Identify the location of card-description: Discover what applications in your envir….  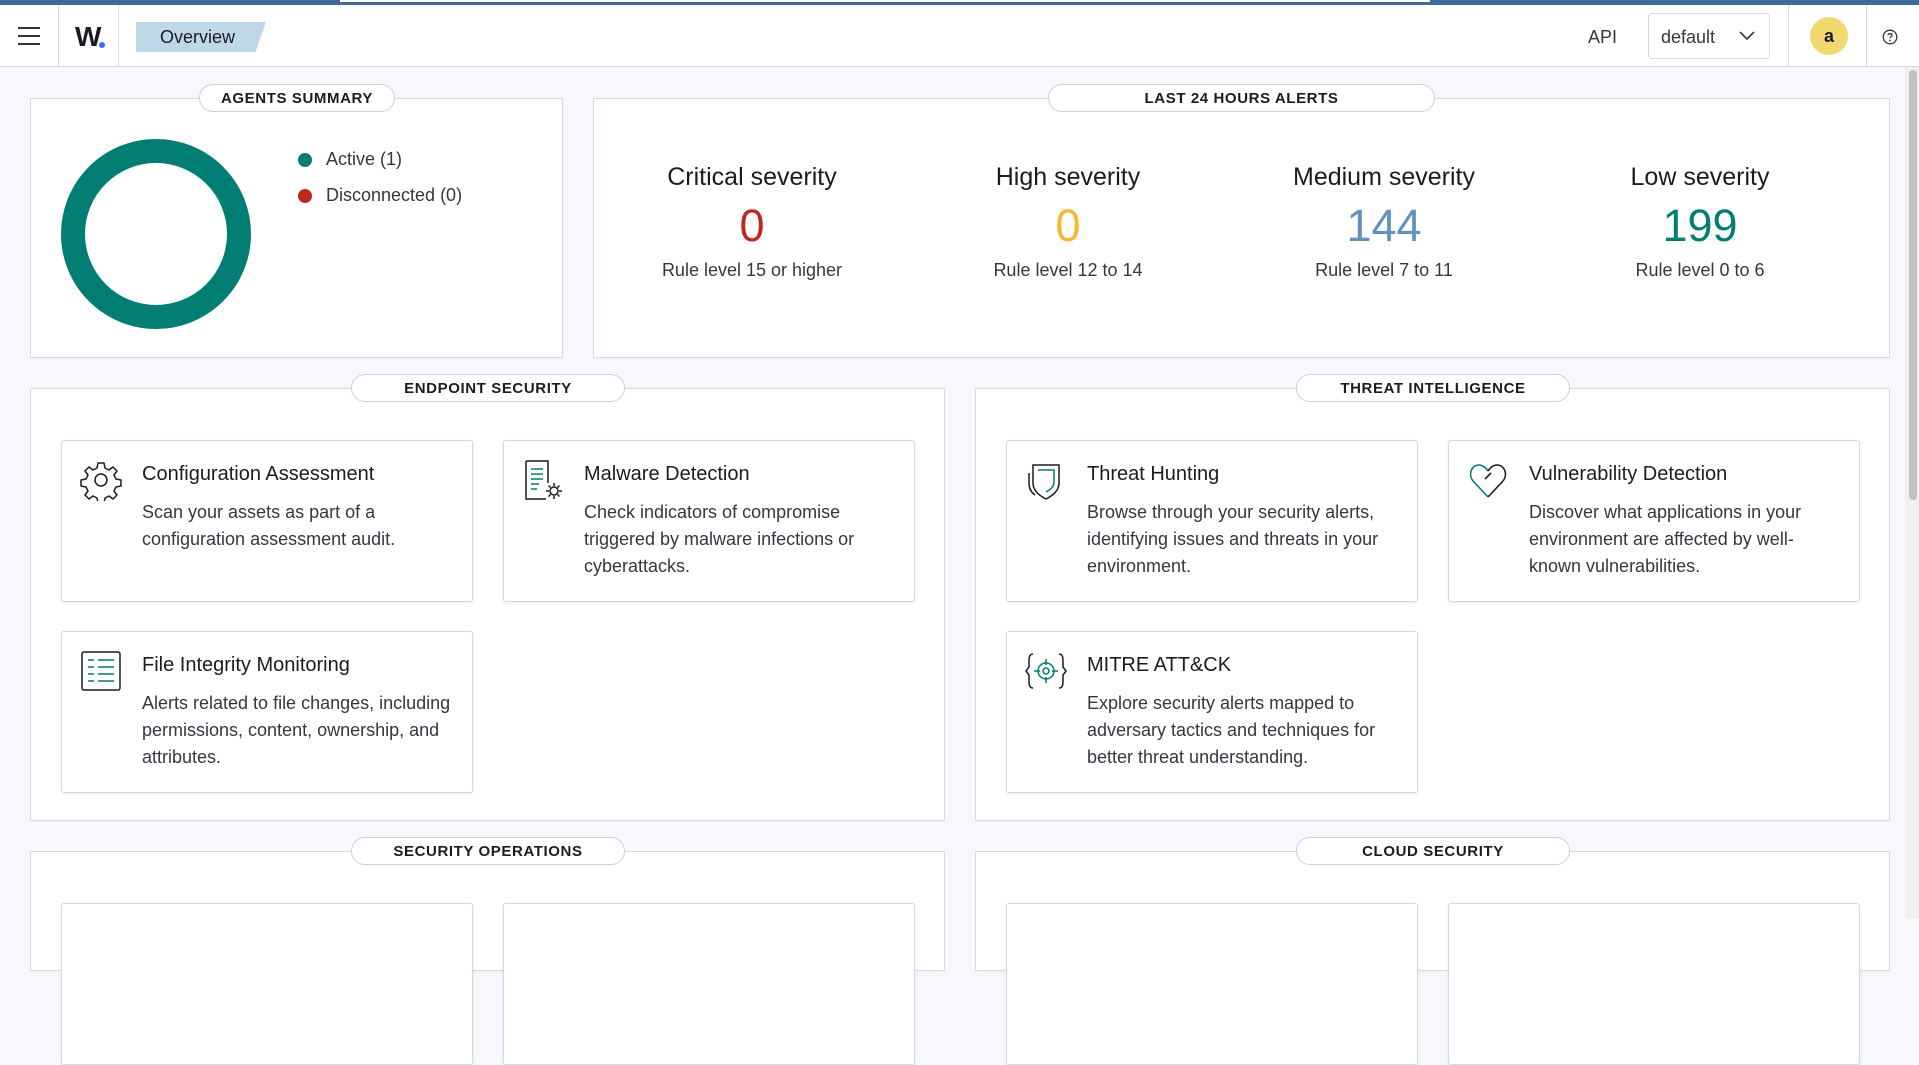
(1665, 539).